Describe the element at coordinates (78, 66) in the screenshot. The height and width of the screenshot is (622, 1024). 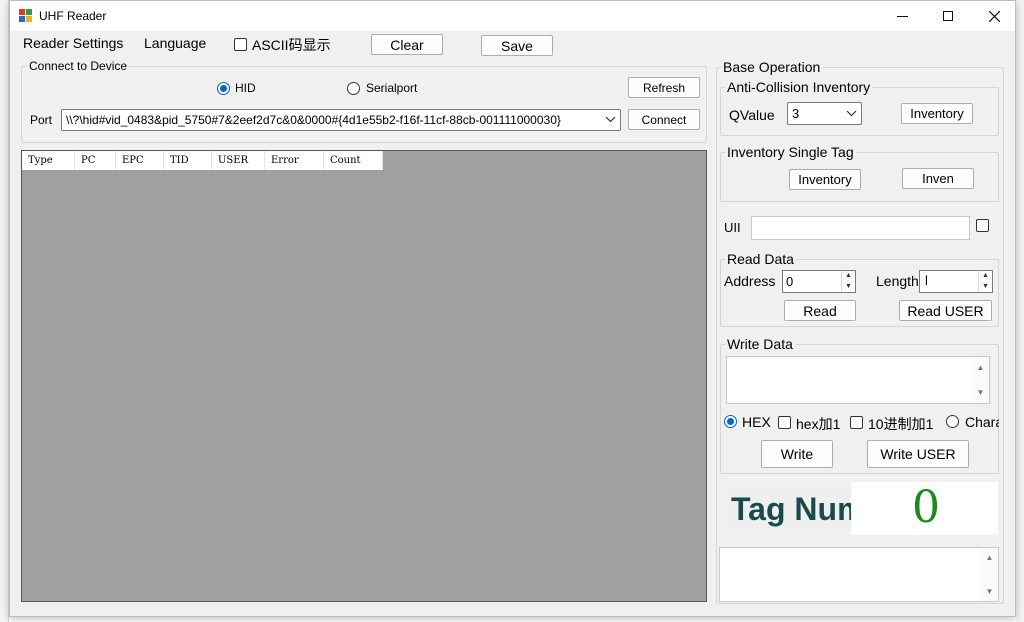
I see `connect-group-title: Connect to Device` at that location.